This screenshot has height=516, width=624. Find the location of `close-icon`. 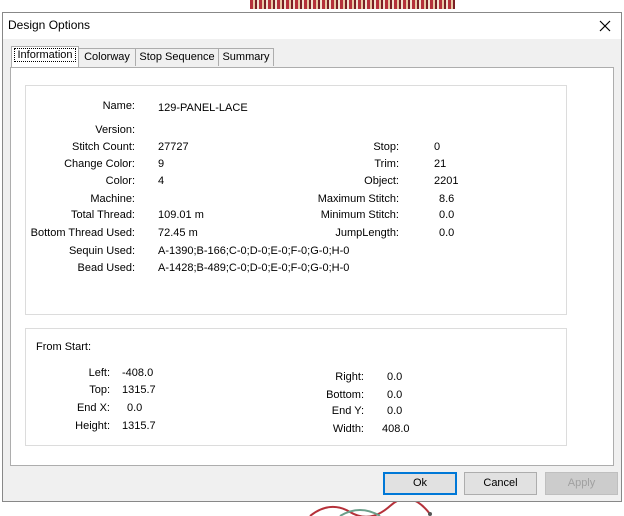

close-icon is located at coordinates (605, 26).